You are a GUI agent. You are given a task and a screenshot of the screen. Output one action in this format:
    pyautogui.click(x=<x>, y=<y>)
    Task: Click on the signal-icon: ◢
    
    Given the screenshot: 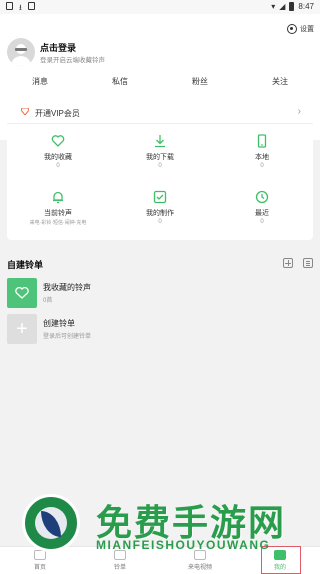 What is the action you would take?
    pyautogui.click(x=282, y=6)
    